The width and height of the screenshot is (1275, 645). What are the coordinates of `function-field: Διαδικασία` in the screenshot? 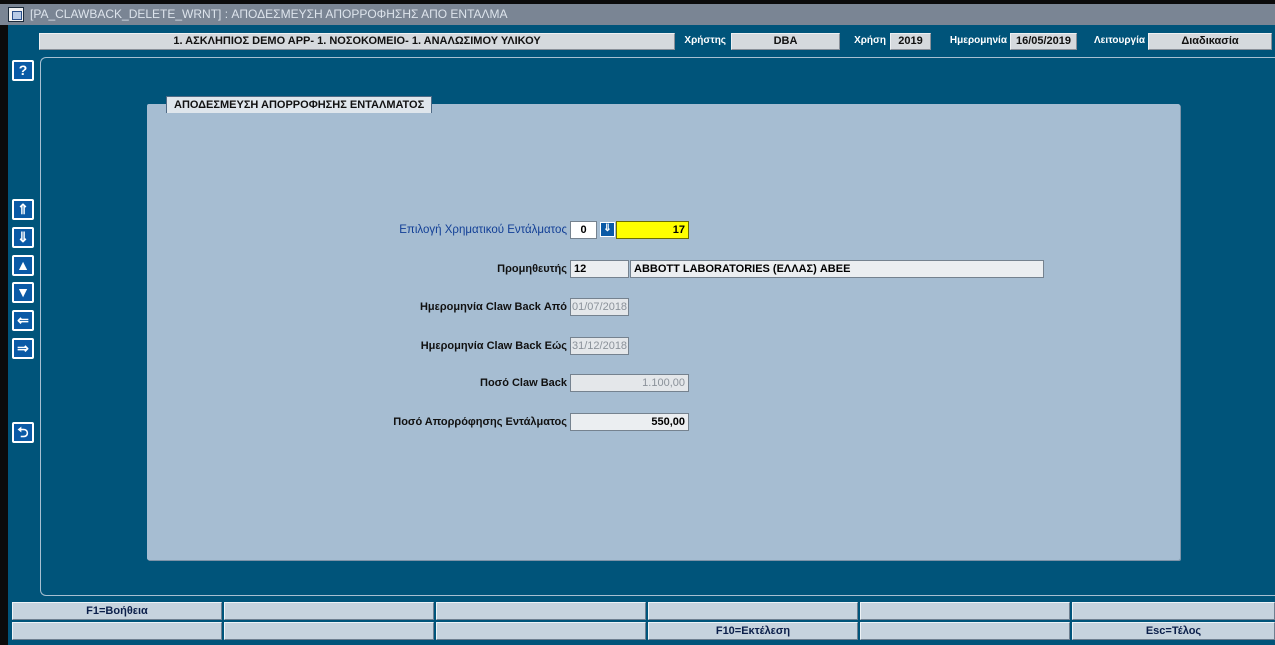 It's located at (1210, 41).